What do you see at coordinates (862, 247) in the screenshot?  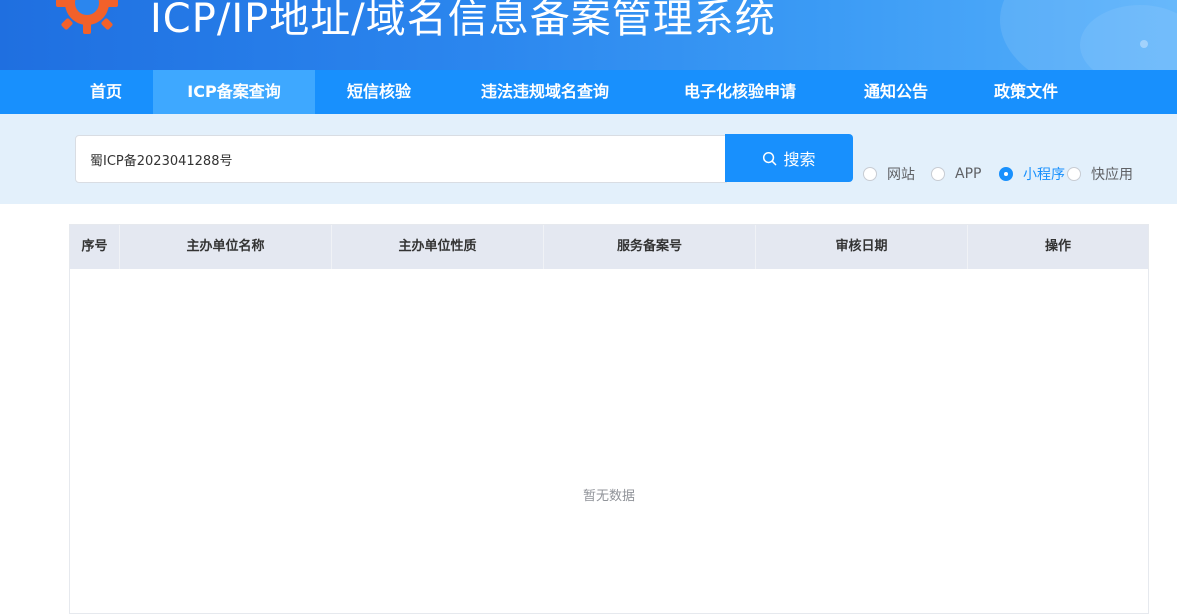 I see `column-header-review-date: 审核日期` at bounding box center [862, 247].